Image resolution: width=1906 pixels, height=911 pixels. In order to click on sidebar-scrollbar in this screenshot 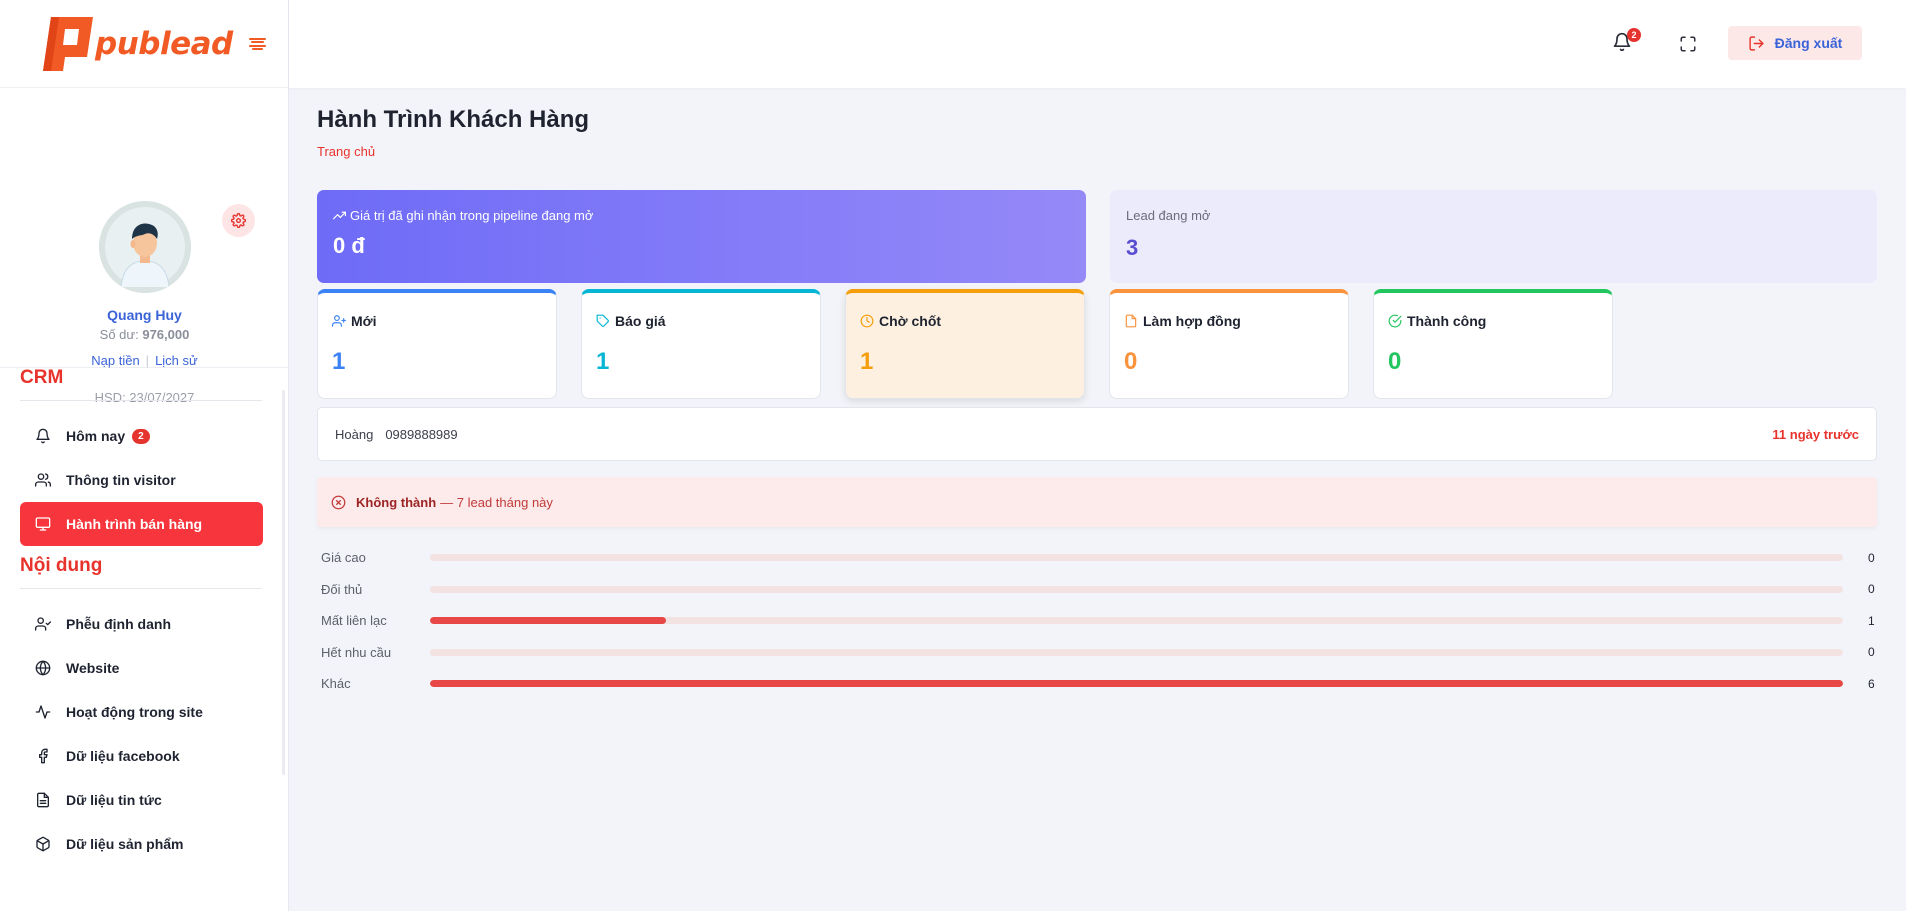, I will do `click(283, 582)`.